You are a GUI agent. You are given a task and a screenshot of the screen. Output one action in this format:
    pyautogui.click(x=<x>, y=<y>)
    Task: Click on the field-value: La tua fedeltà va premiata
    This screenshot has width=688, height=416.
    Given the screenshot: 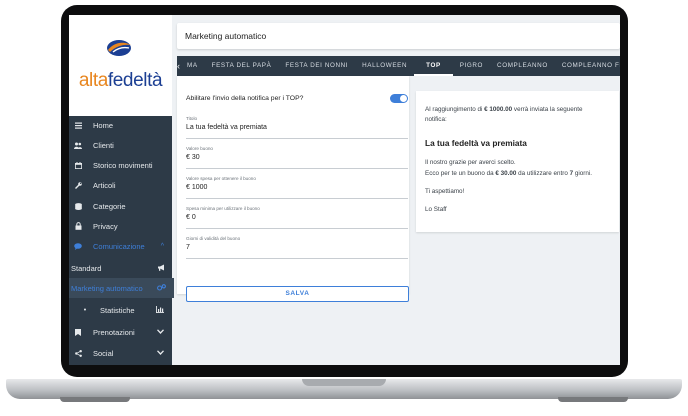 What is the action you would take?
    pyautogui.click(x=226, y=127)
    